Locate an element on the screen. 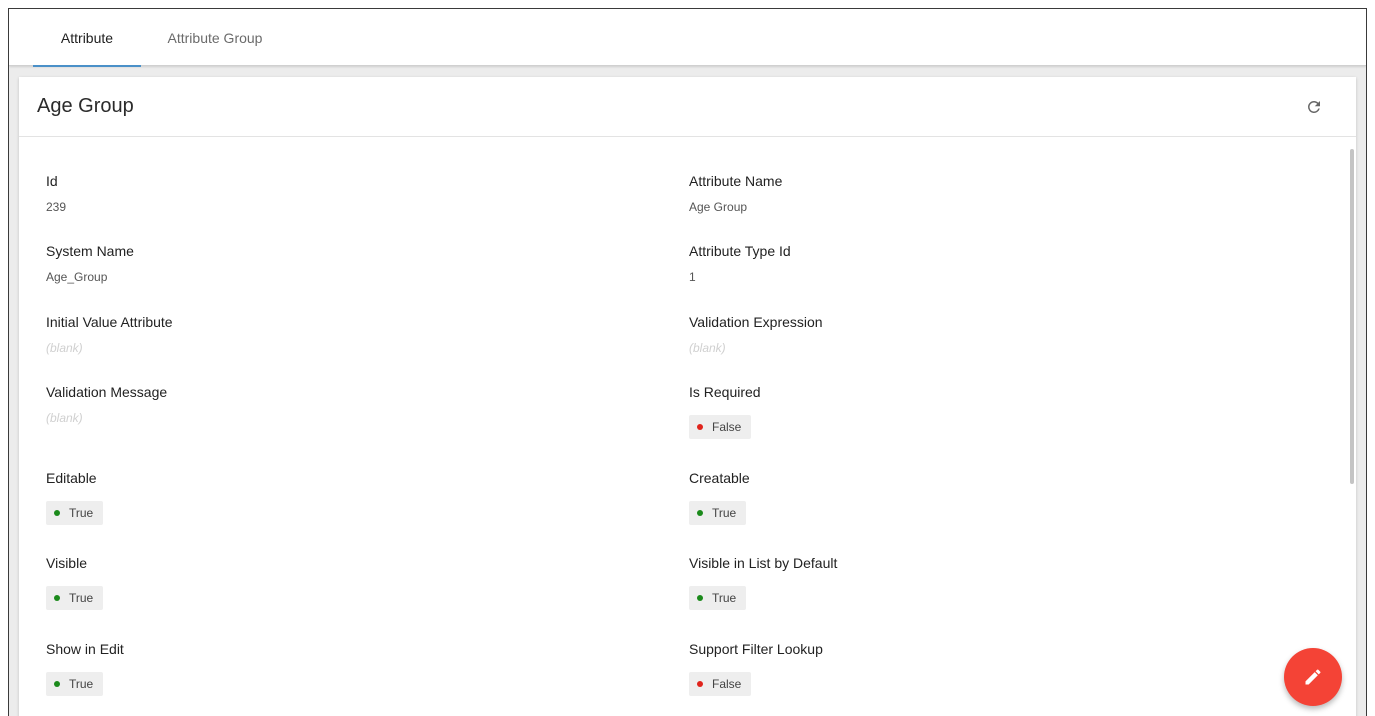 Image resolution: width=1375 pixels, height=716 pixels. edit-fab-button is located at coordinates (1313, 677).